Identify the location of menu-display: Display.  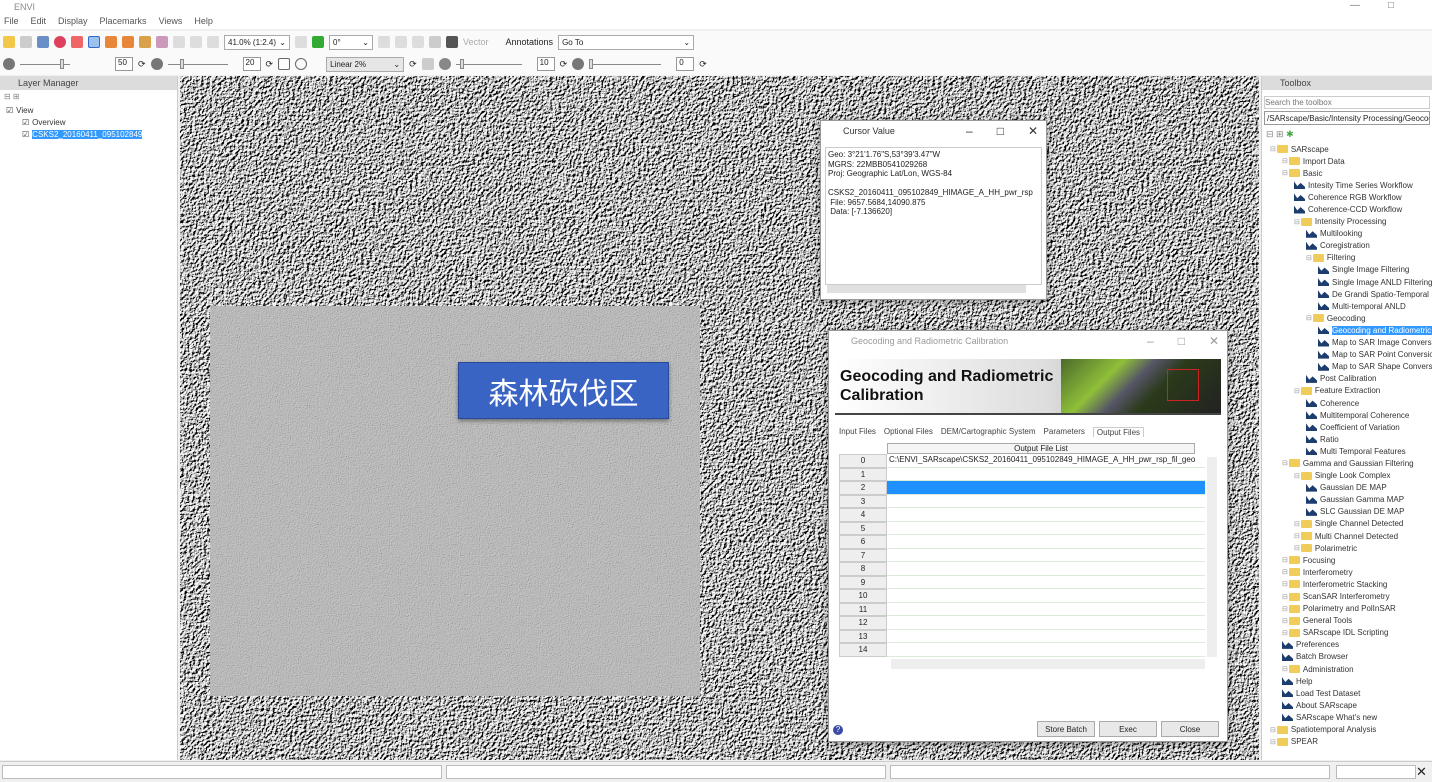
(73, 21).